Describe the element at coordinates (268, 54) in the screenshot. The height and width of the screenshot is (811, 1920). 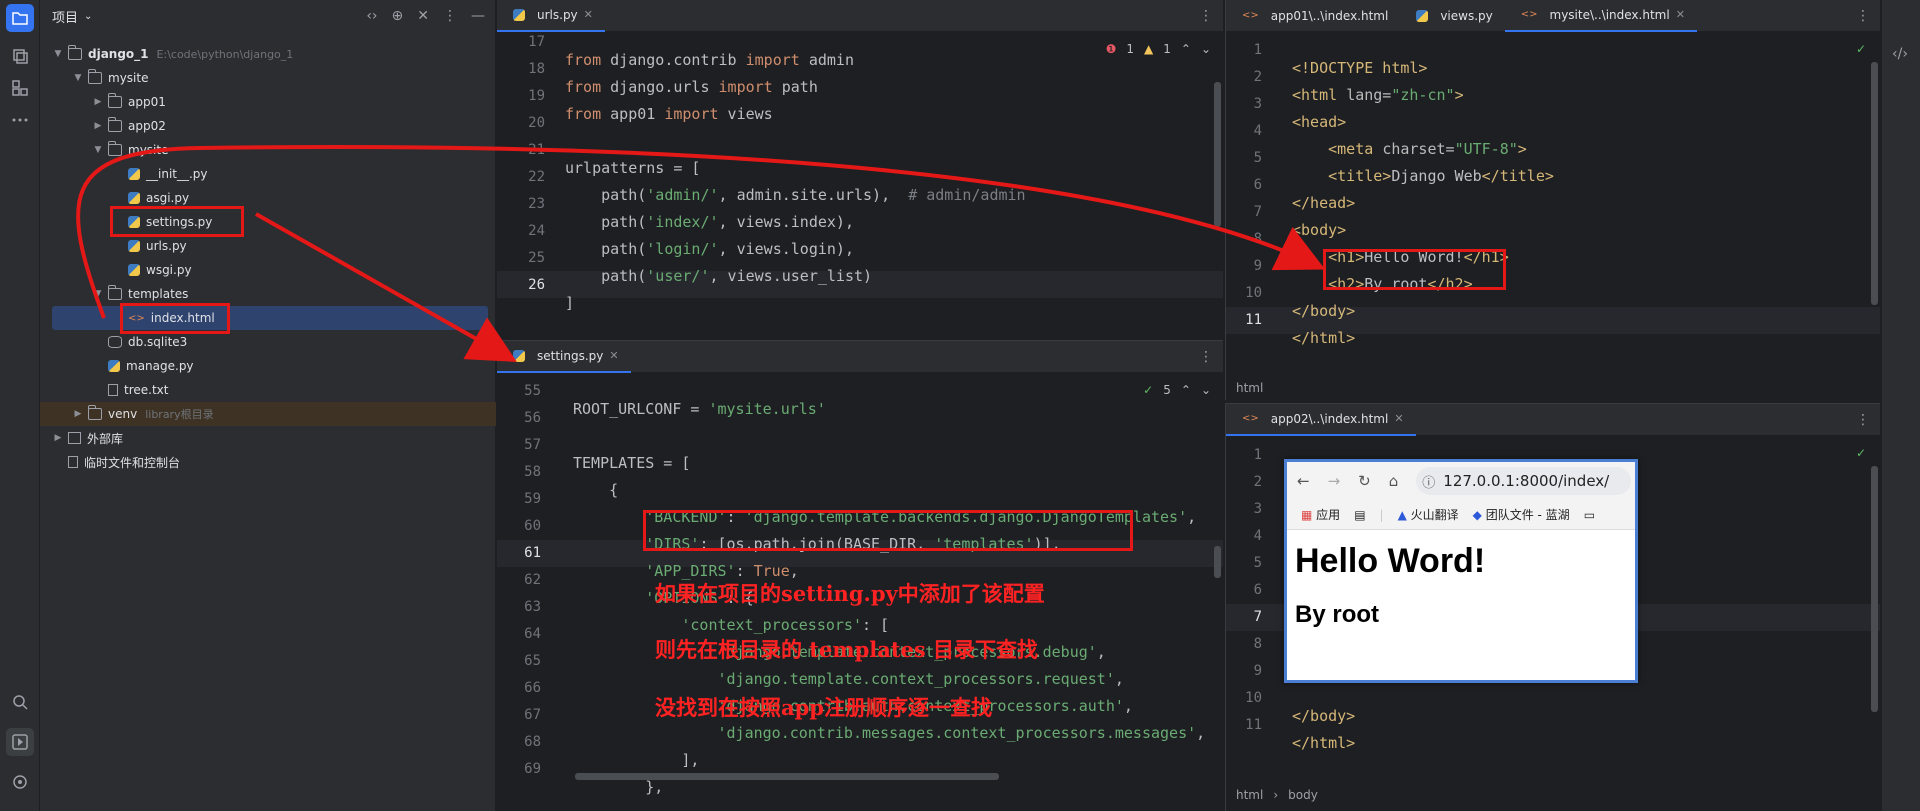
I see `tree-item-django_1: ▼ django_1 E:\code\python\django_1` at that location.